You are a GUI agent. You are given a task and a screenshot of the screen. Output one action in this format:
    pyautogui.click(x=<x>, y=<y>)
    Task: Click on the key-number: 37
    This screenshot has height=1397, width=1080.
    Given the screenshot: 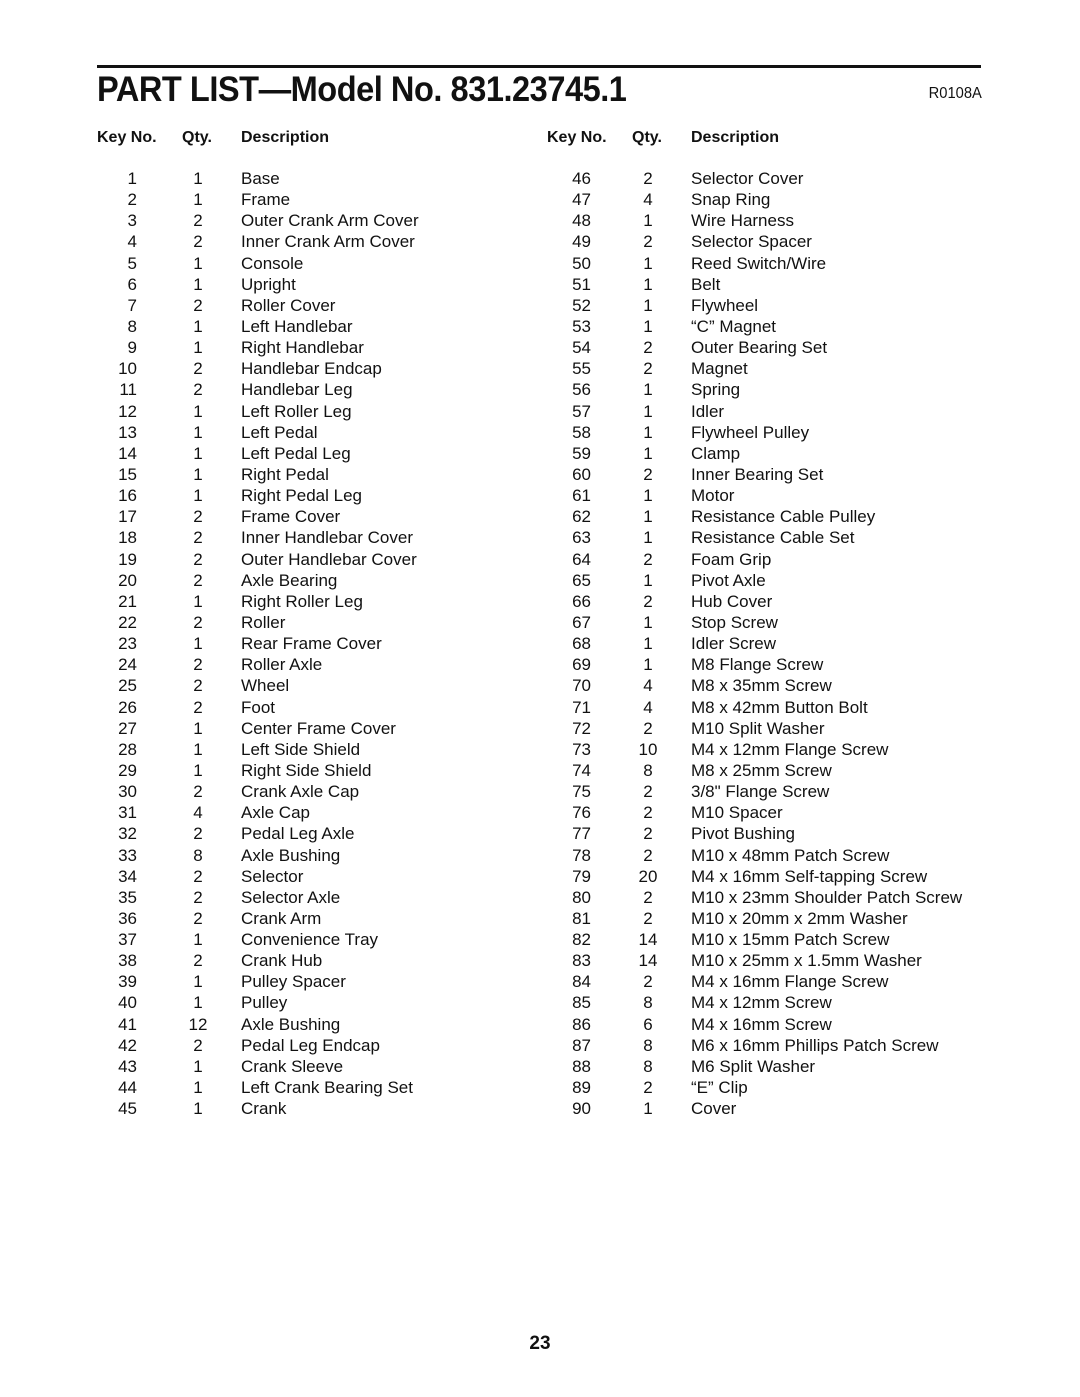 What is the action you would take?
    pyautogui.click(x=127, y=940)
    